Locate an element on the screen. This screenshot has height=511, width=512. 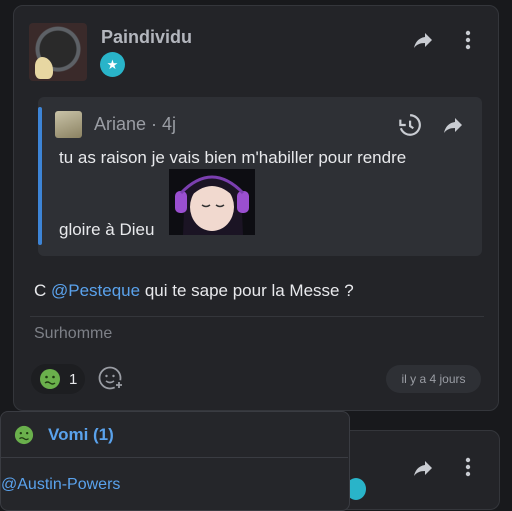
timestamp: il y a 4 jours is located at coordinates (433, 379).